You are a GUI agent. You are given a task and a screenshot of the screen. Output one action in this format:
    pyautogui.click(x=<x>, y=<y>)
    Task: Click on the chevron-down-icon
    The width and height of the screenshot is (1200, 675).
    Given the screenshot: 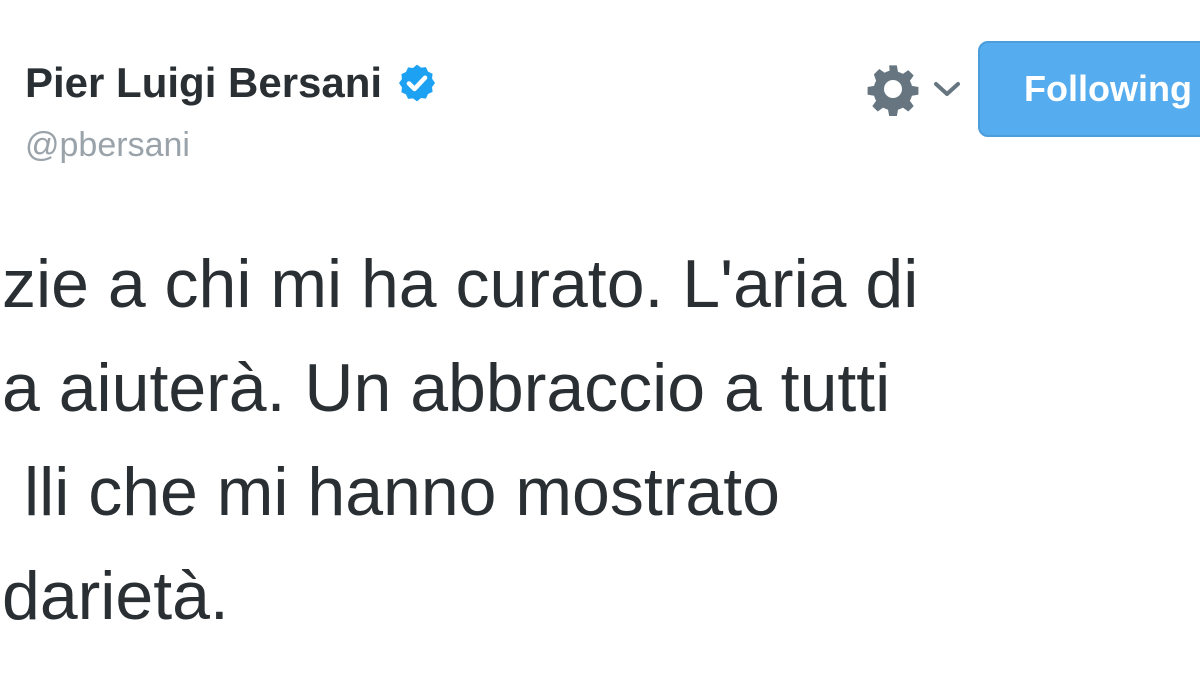 What is the action you would take?
    pyautogui.click(x=947, y=89)
    